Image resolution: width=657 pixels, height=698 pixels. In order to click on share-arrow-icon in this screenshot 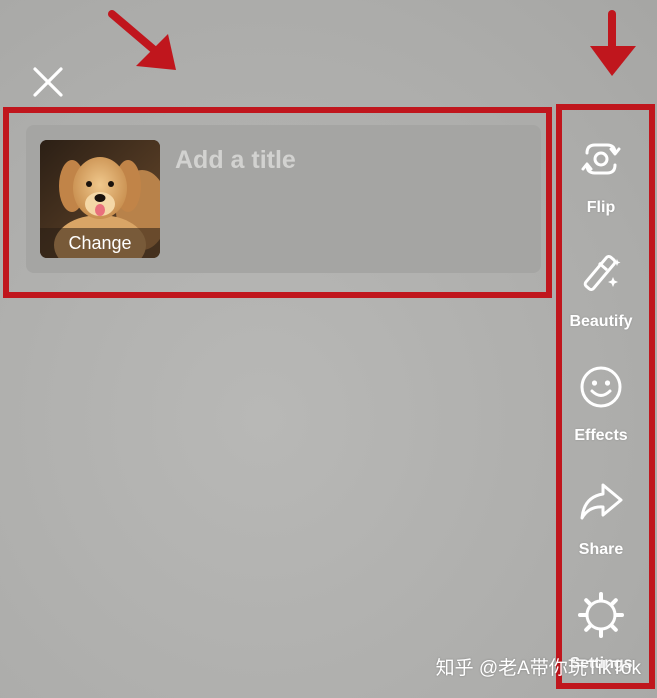, I will do `click(601, 501)`.